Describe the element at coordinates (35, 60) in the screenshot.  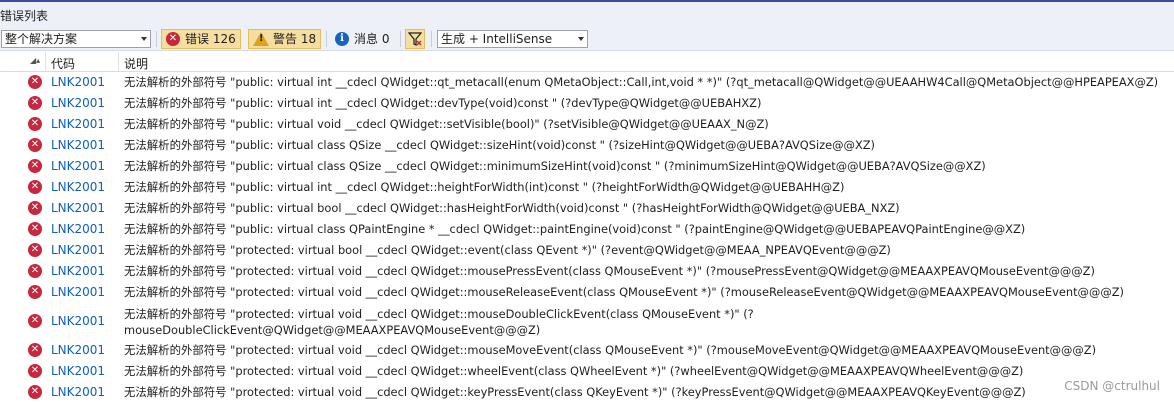
I see `sort-icon: ◢▴` at that location.